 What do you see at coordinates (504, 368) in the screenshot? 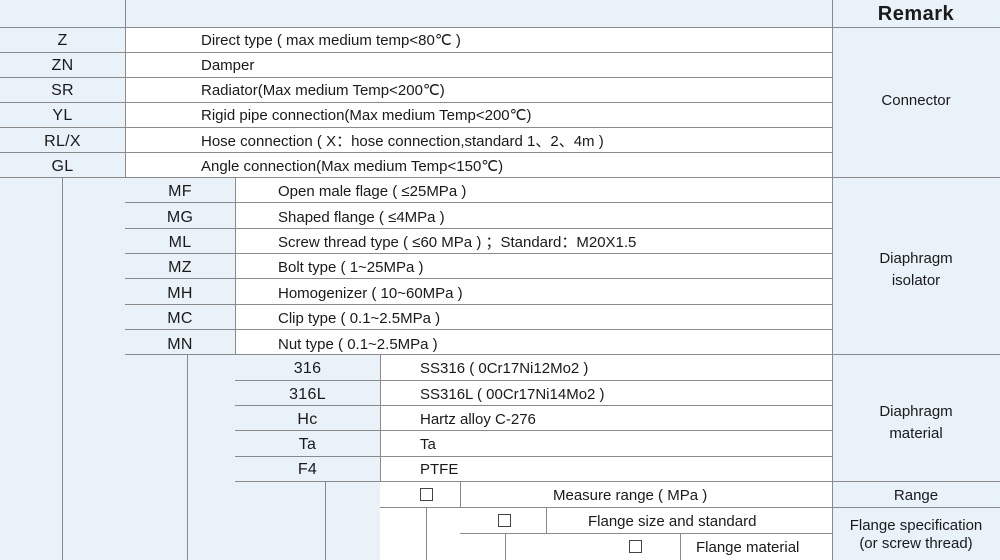
I see `desc-ss316: SS316 ( 0Cr17Ni12Mo2 )` at bounding box center [504, 368].